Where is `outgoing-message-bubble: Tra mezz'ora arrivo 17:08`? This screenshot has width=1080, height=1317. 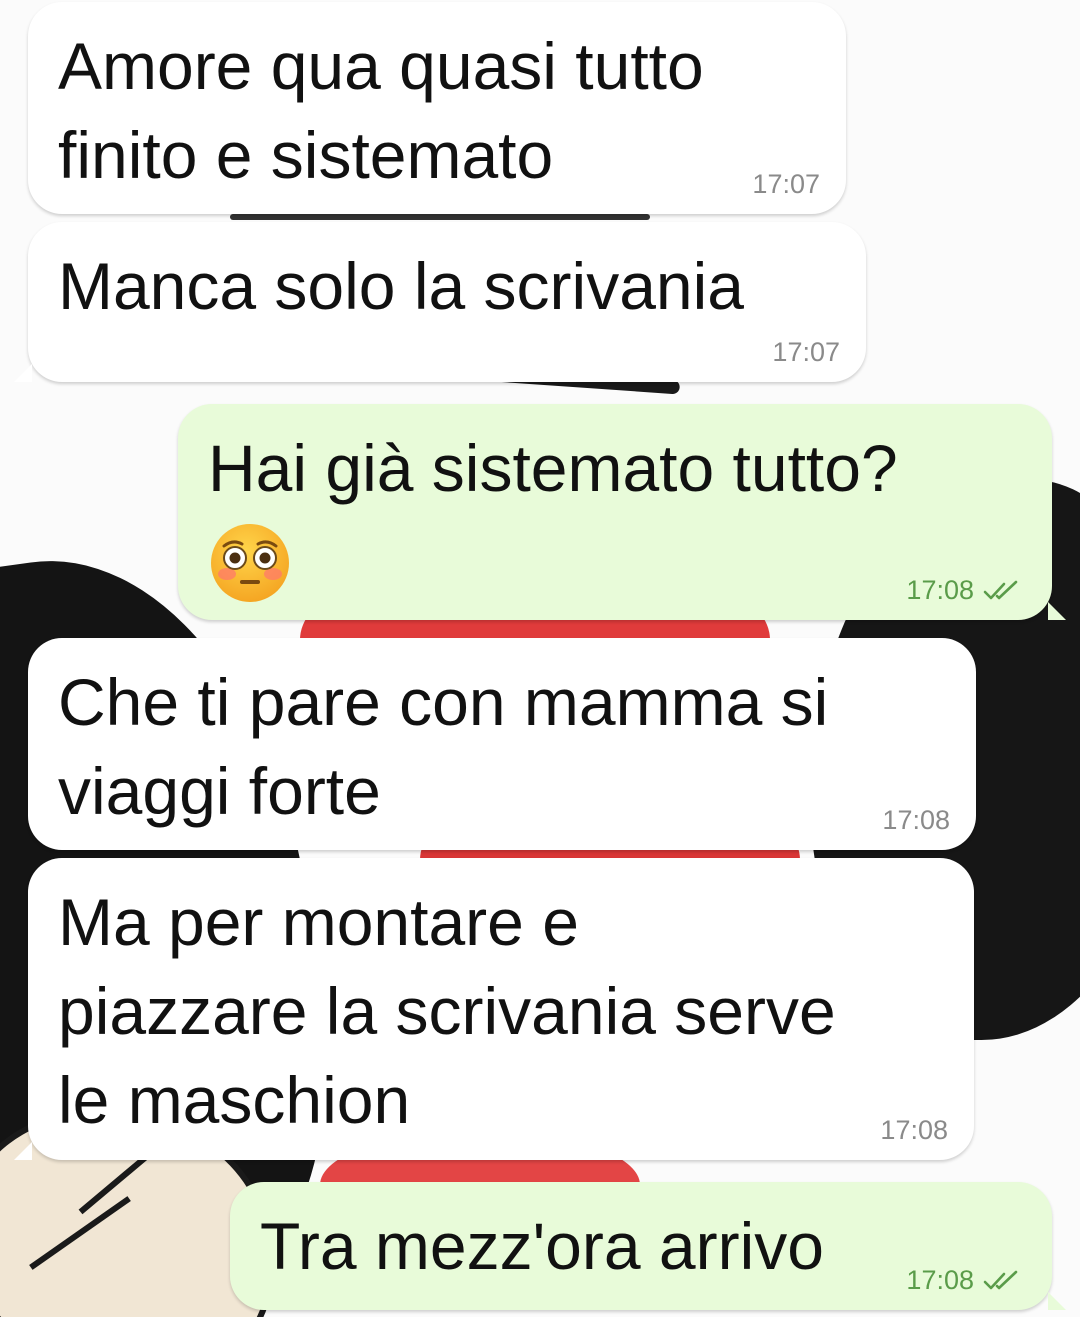 outgoing-message-bubble: Tra mezz'ora arrivo 17:08 is located at coordinates (648, 1246).